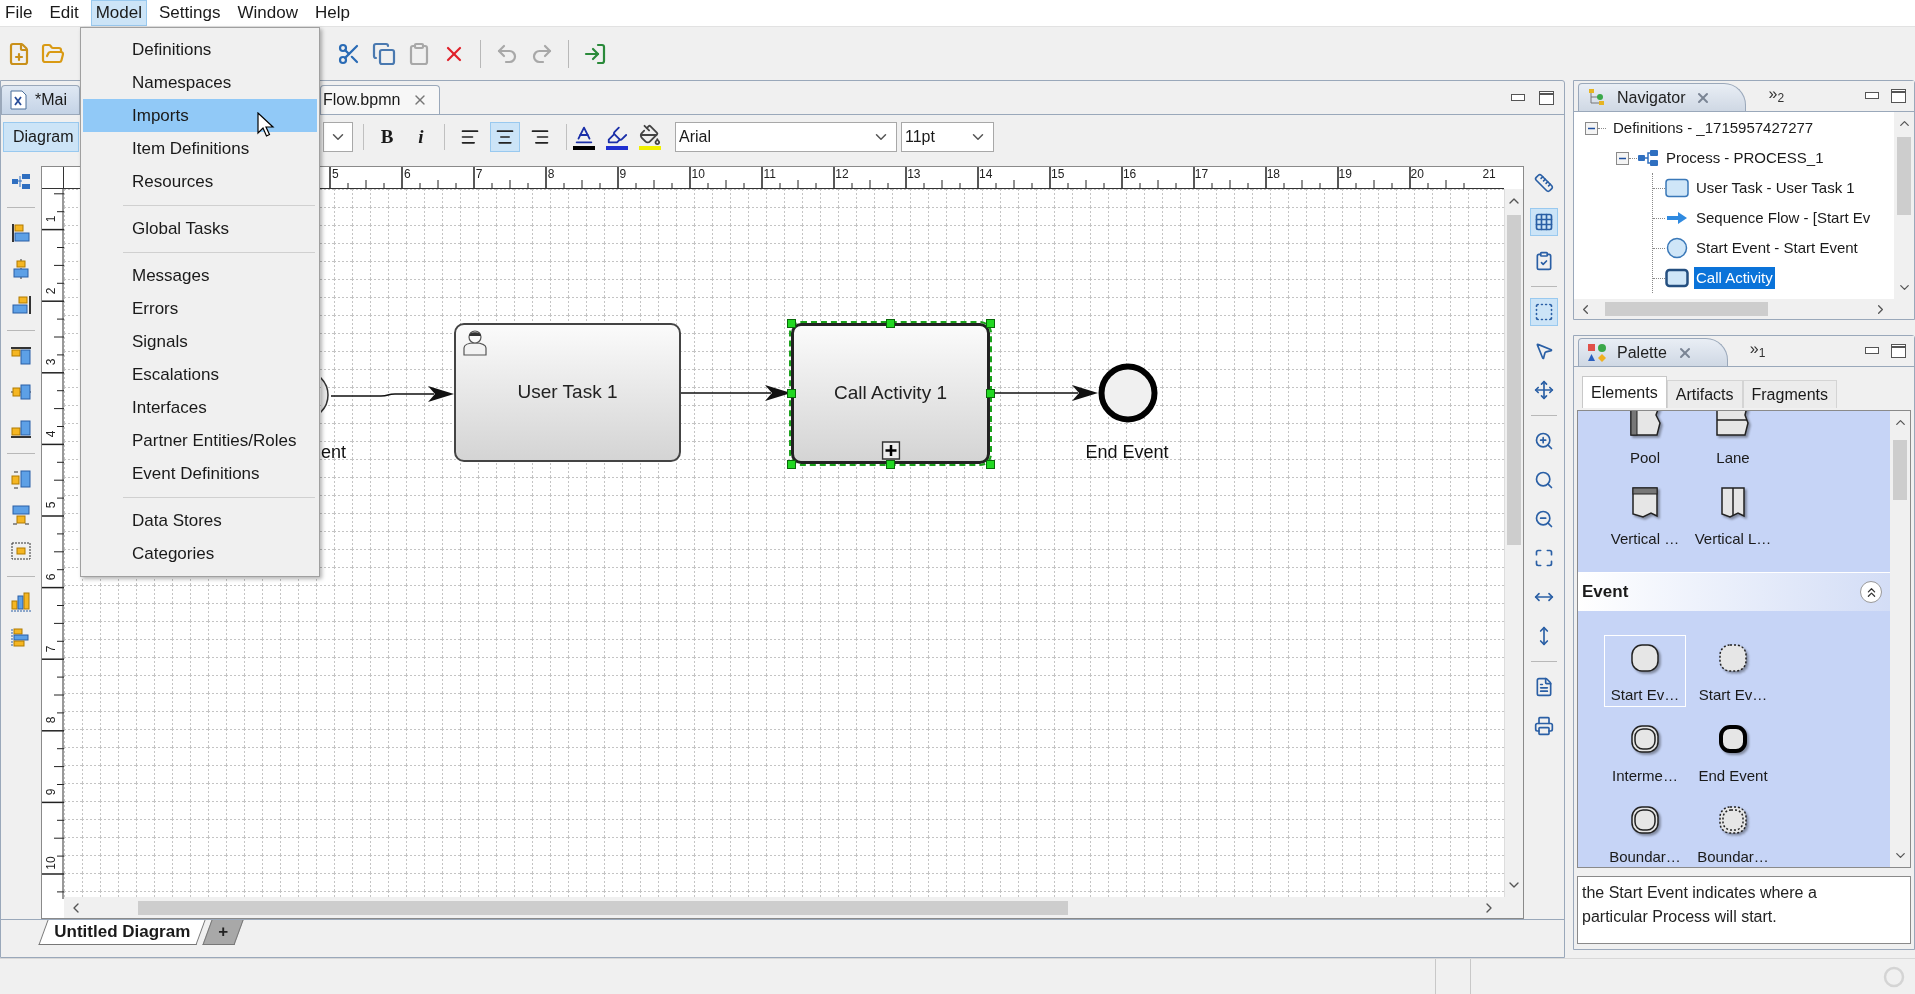  I want to click on tree-item: User Task - User Task 1, so click(1775, 188).